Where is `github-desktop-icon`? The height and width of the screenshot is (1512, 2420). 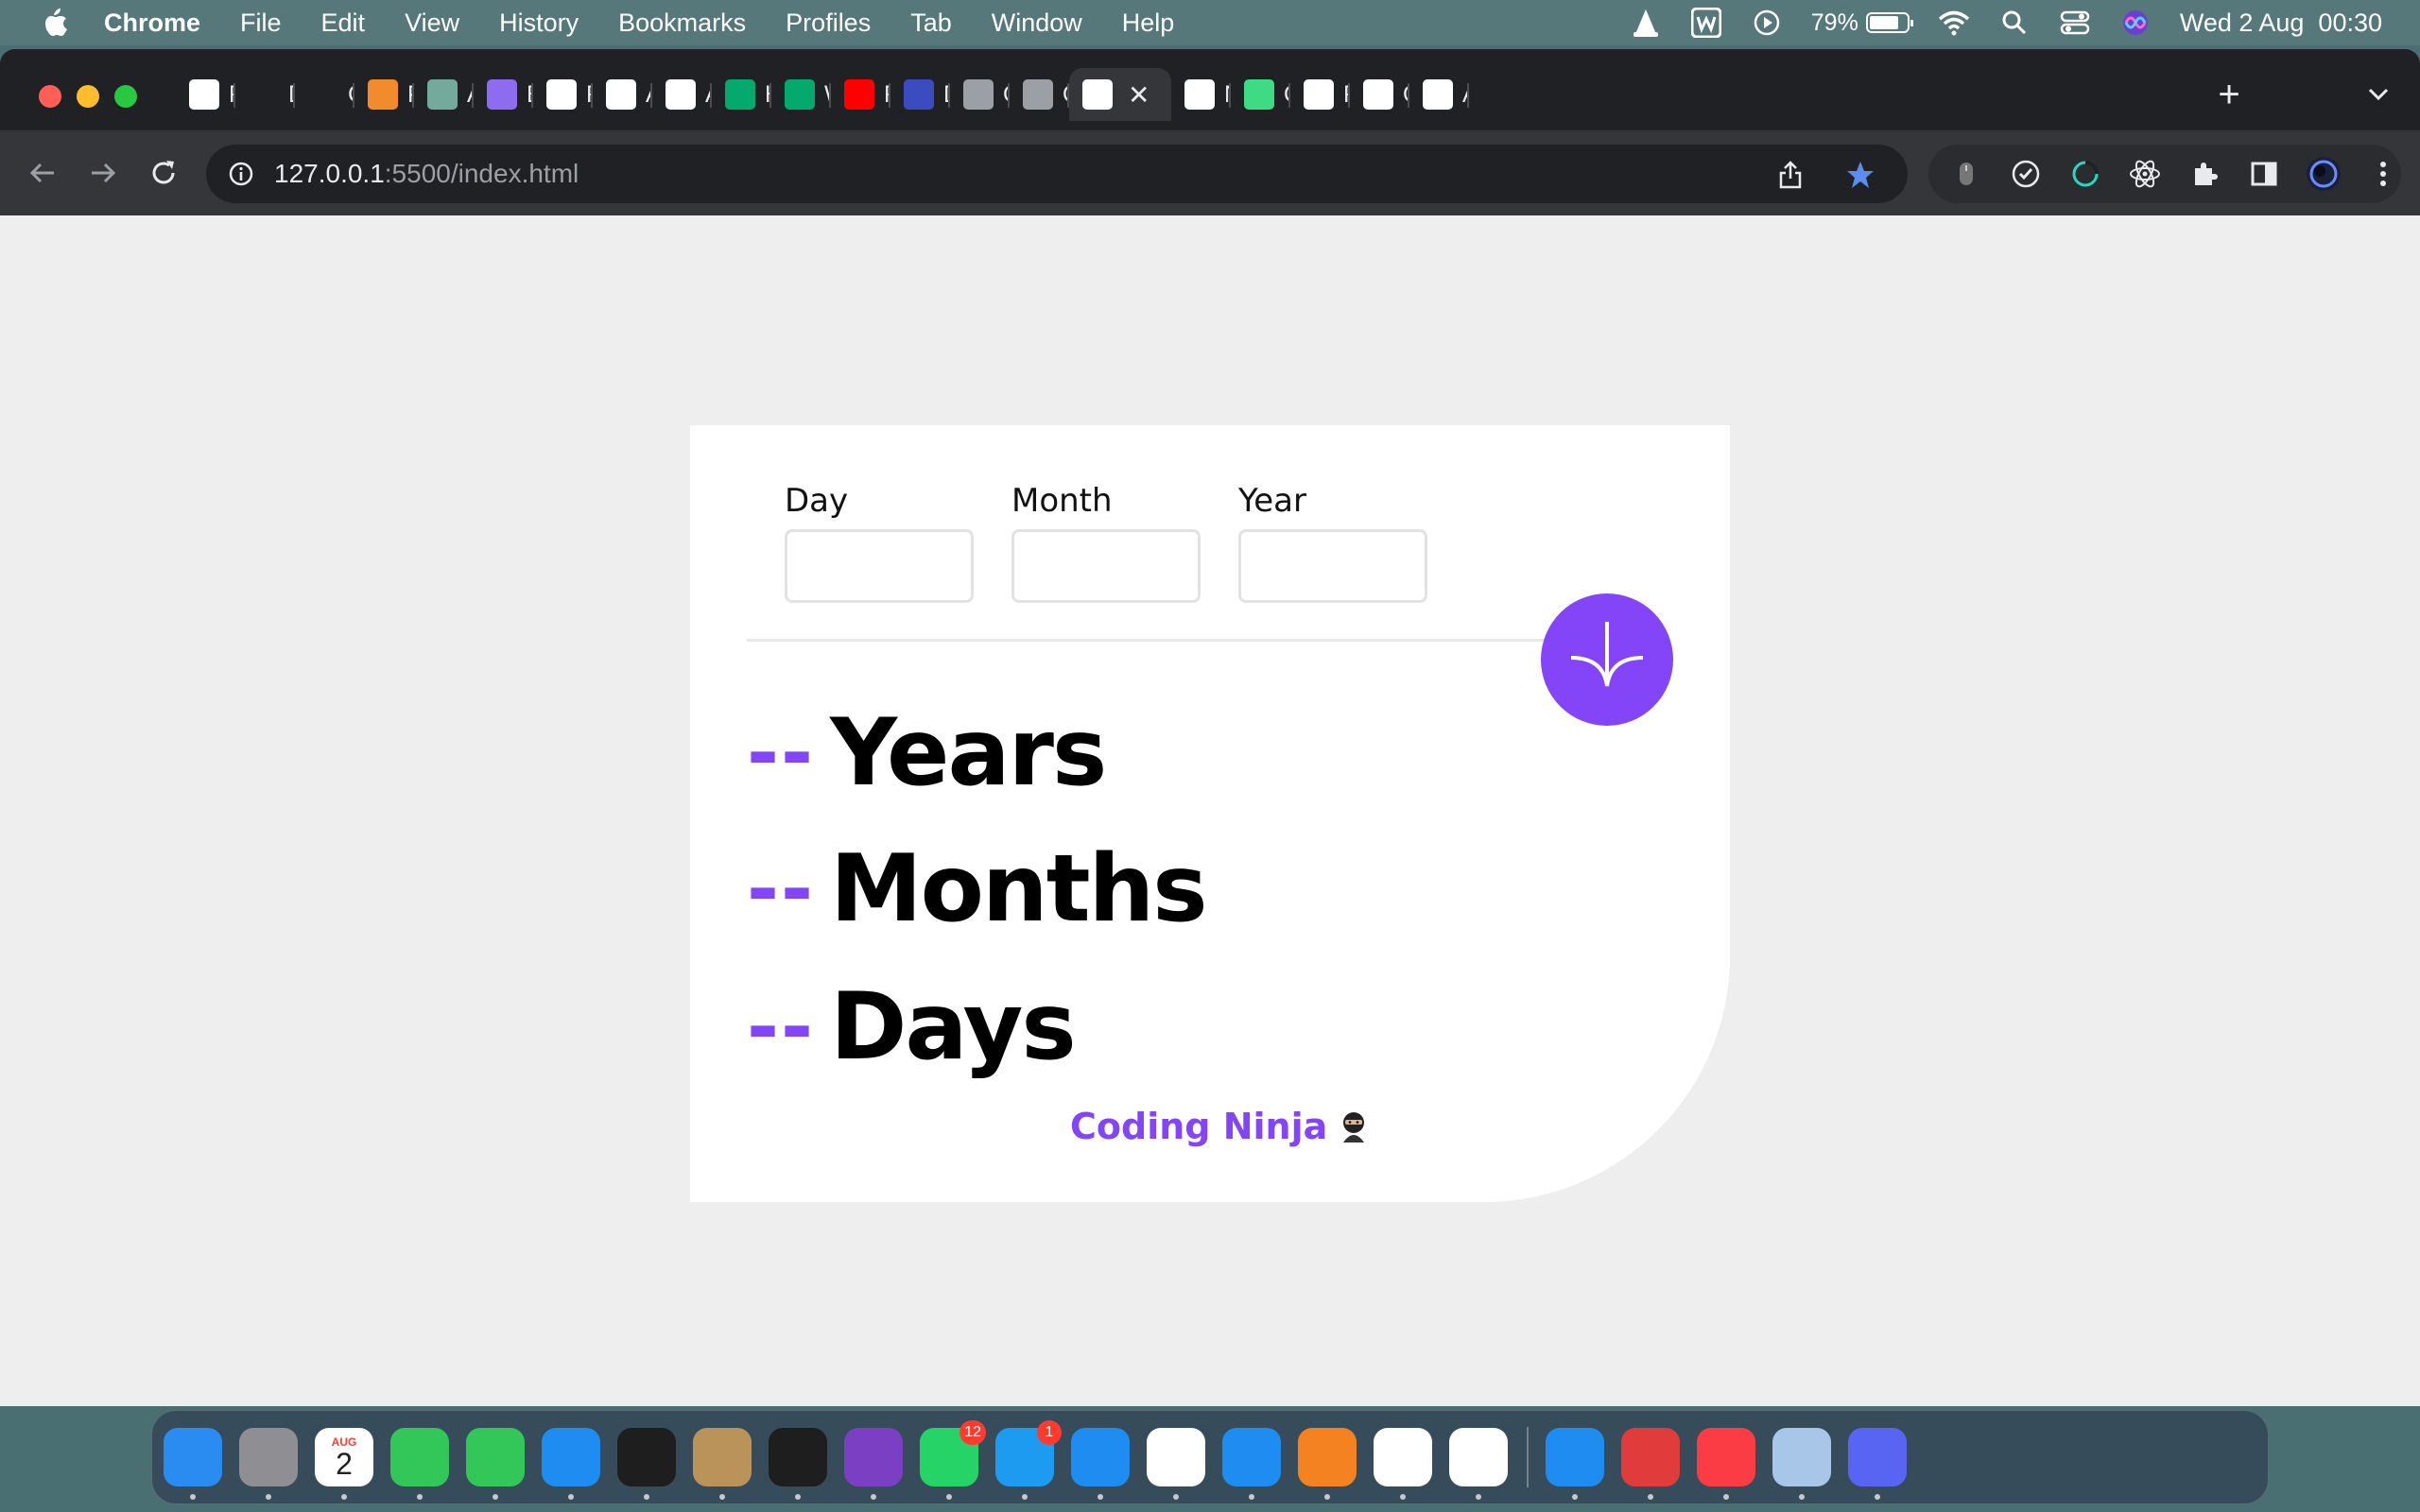
github-desktop-icon is located at coordinates (874, 1464).